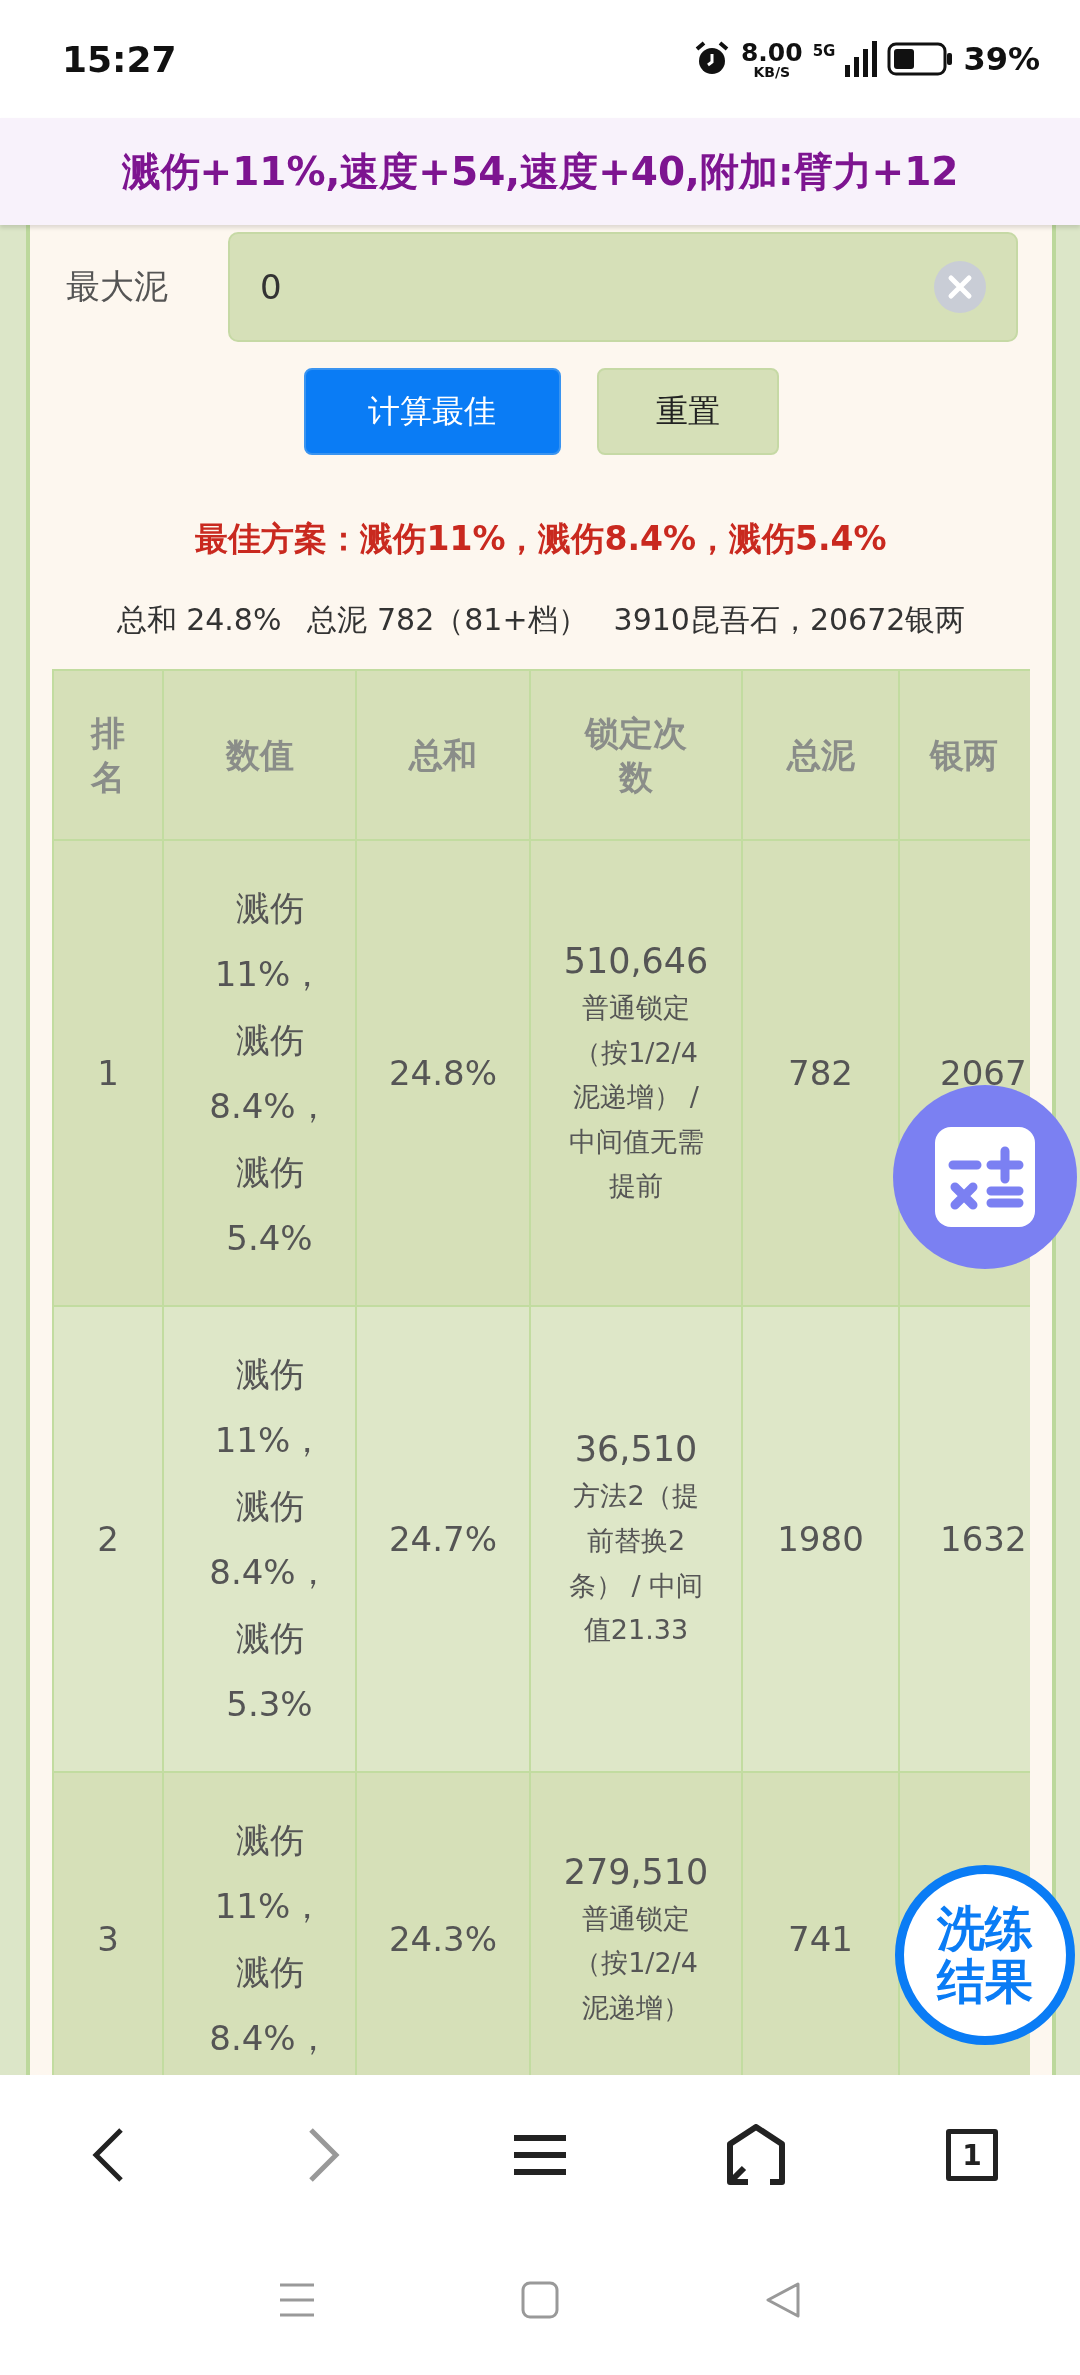 Image resolution: width=1080 pixels, height=2375 pixels. Describe the element at coordinates (756, 2155) in the screenshot. I see `home-icon` at that location.